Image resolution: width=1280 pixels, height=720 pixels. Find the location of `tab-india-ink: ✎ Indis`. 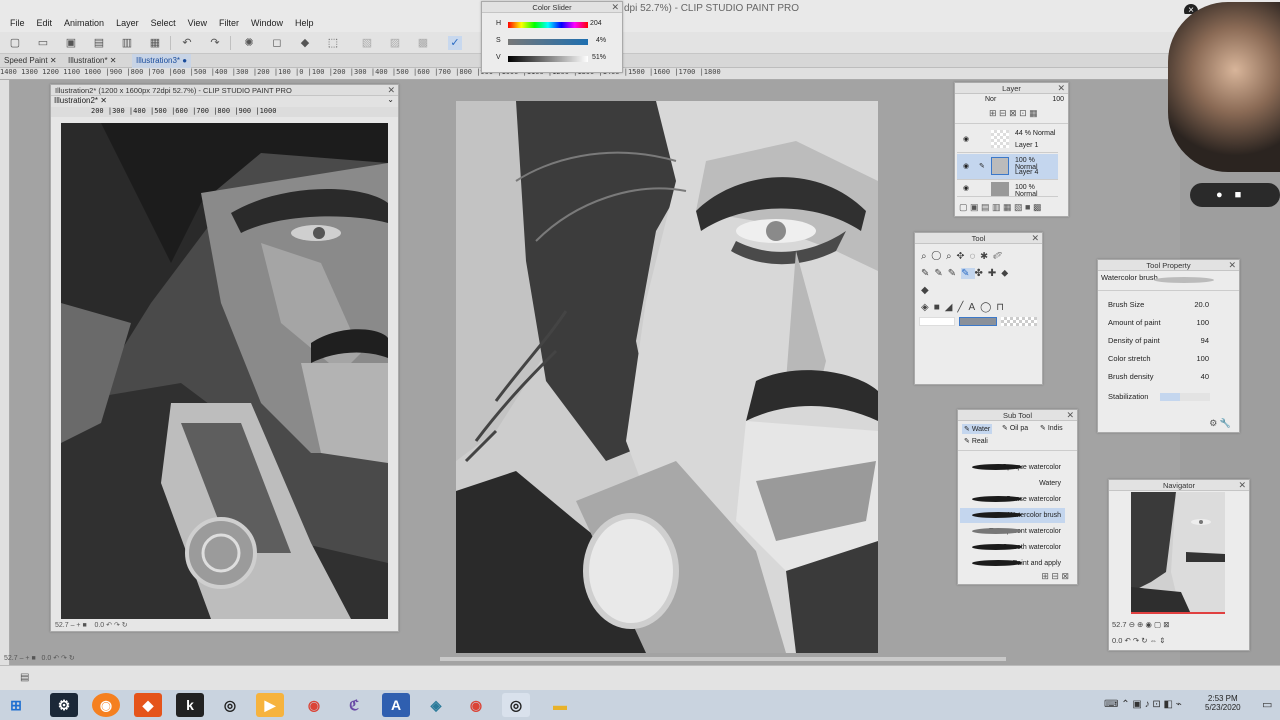

tab-india-ink: ✎ Indis is located at coordinates (1051, 428).